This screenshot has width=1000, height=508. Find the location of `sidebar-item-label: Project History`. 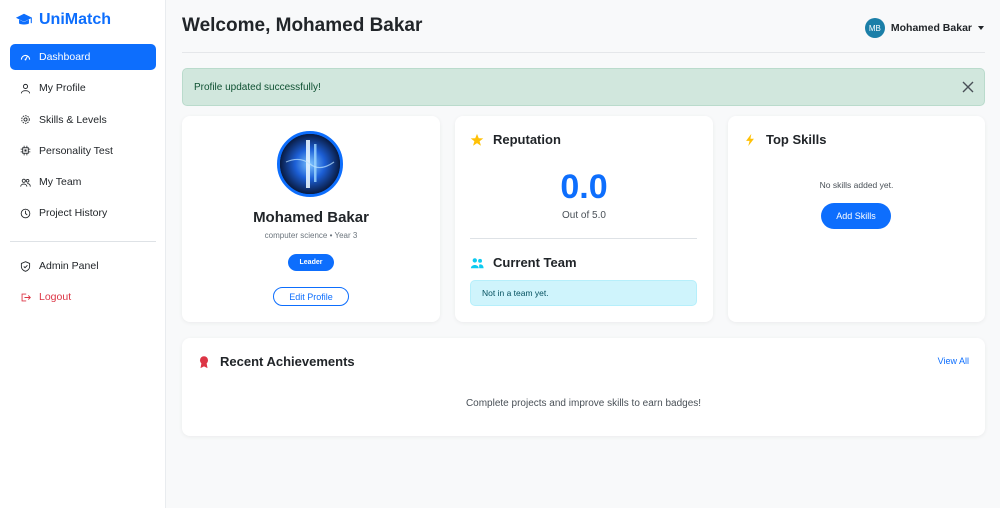

sidebar-item-label: Project History is located at coordinates (73, 213).